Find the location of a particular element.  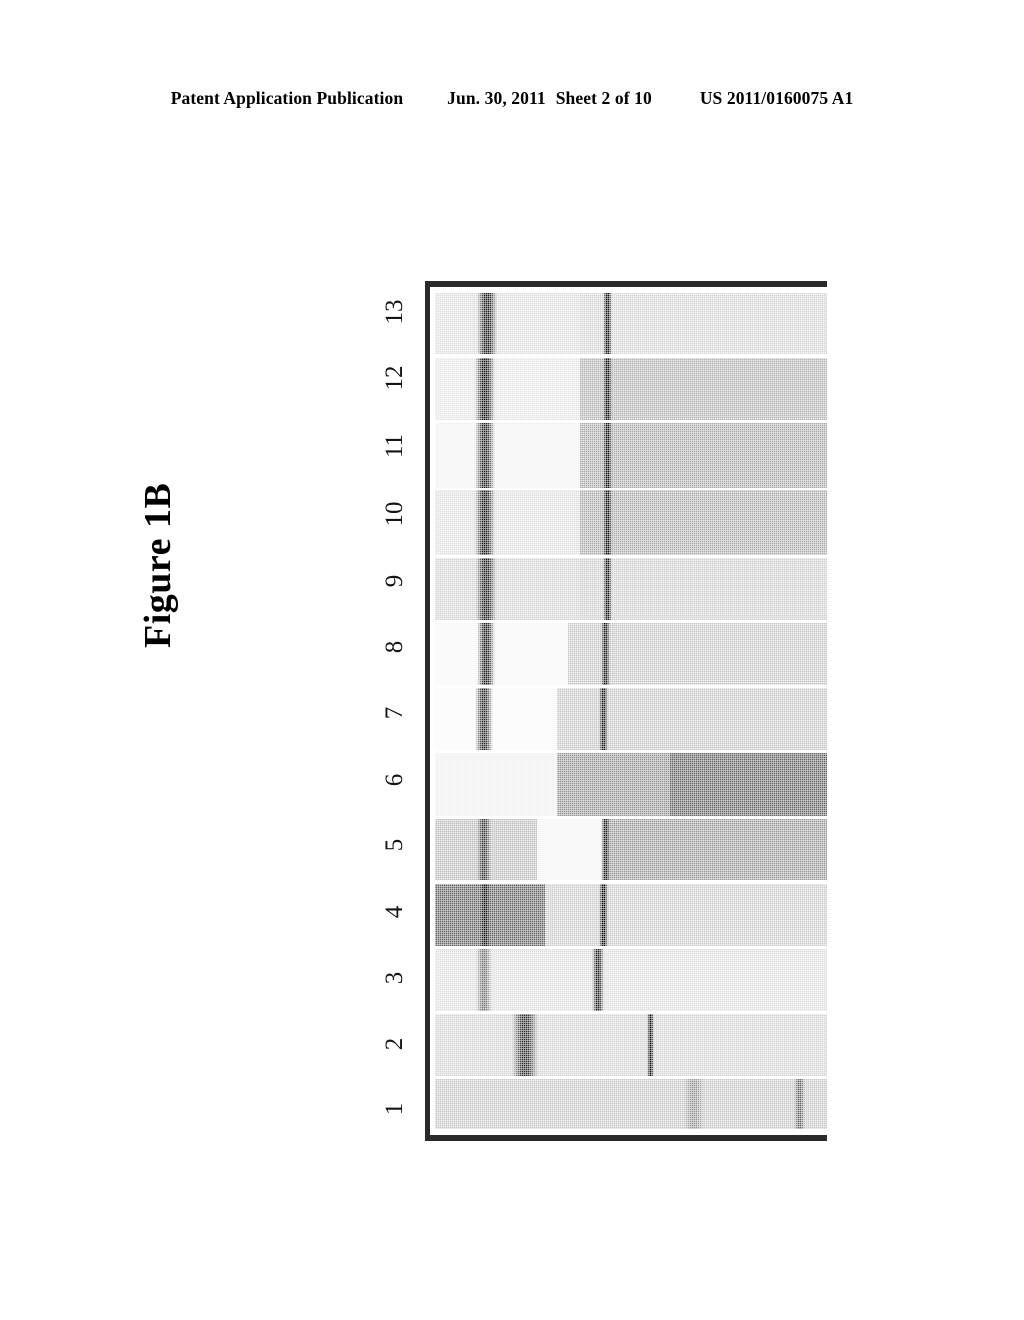

figure-label: Figure 1B is located at coordinates (158, 565).